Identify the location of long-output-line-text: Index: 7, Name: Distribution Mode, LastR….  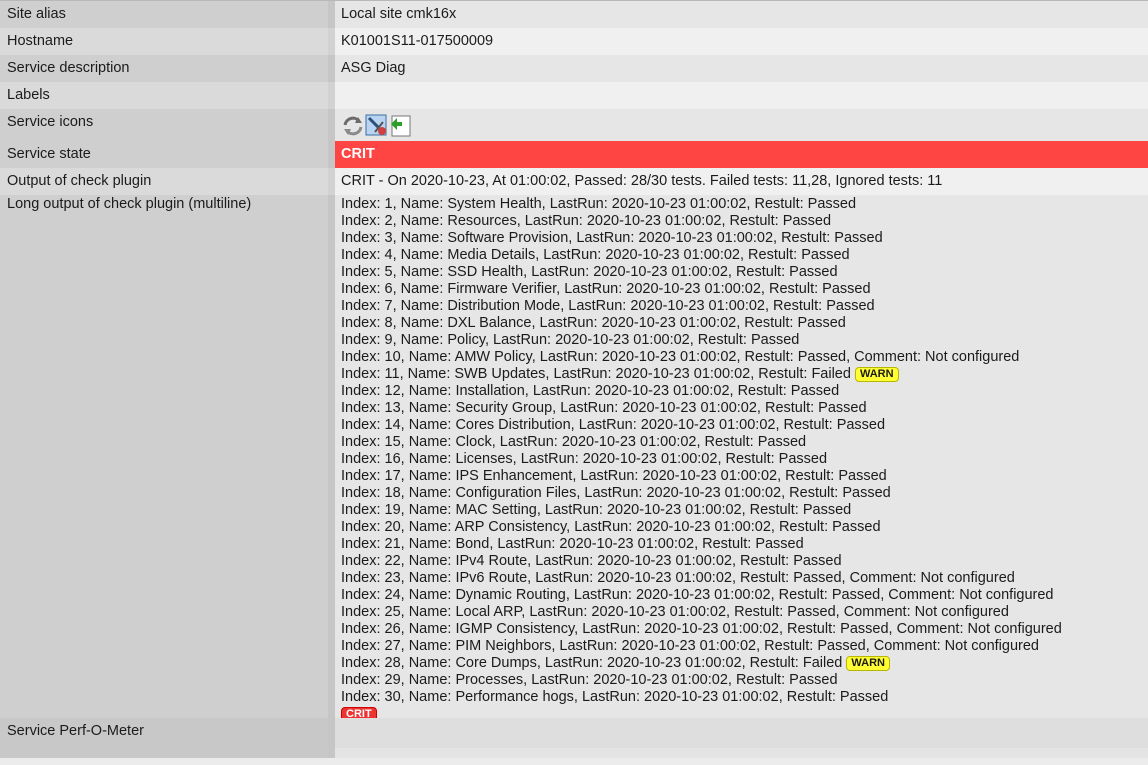
(608, 306).